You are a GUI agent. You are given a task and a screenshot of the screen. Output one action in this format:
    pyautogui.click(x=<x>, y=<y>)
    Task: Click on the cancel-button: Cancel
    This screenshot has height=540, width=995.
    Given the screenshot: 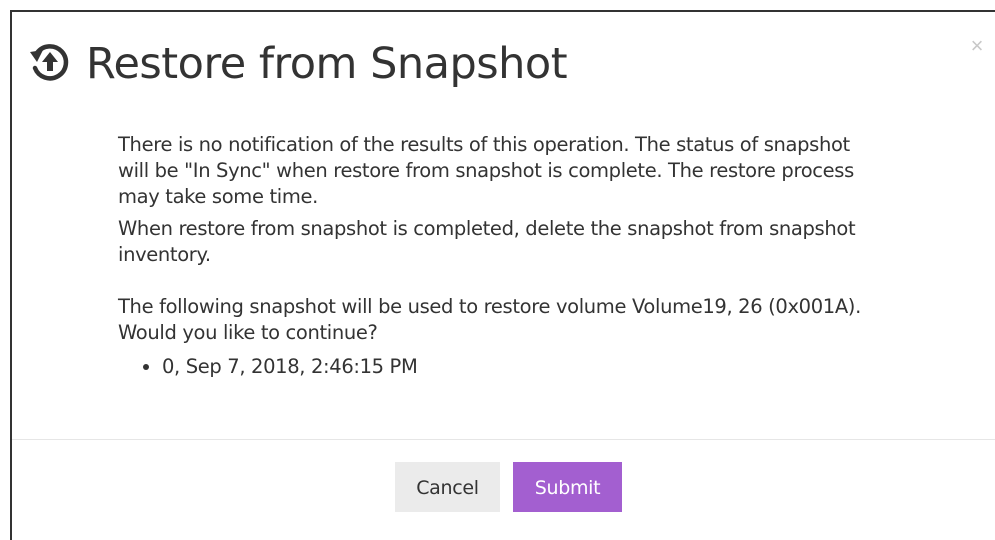 What is the action you would take?
    pyautogui.click(x=447, y=487)
    